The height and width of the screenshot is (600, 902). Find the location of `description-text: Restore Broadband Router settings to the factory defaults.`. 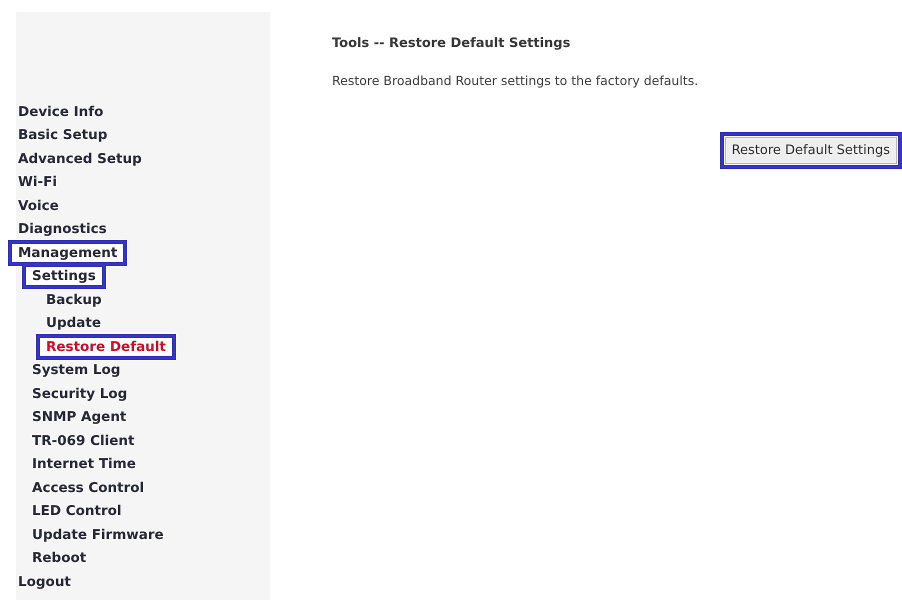

description-text: Restore Broadband Router settings to the factory defaults. is located at coordinates (516, 80).